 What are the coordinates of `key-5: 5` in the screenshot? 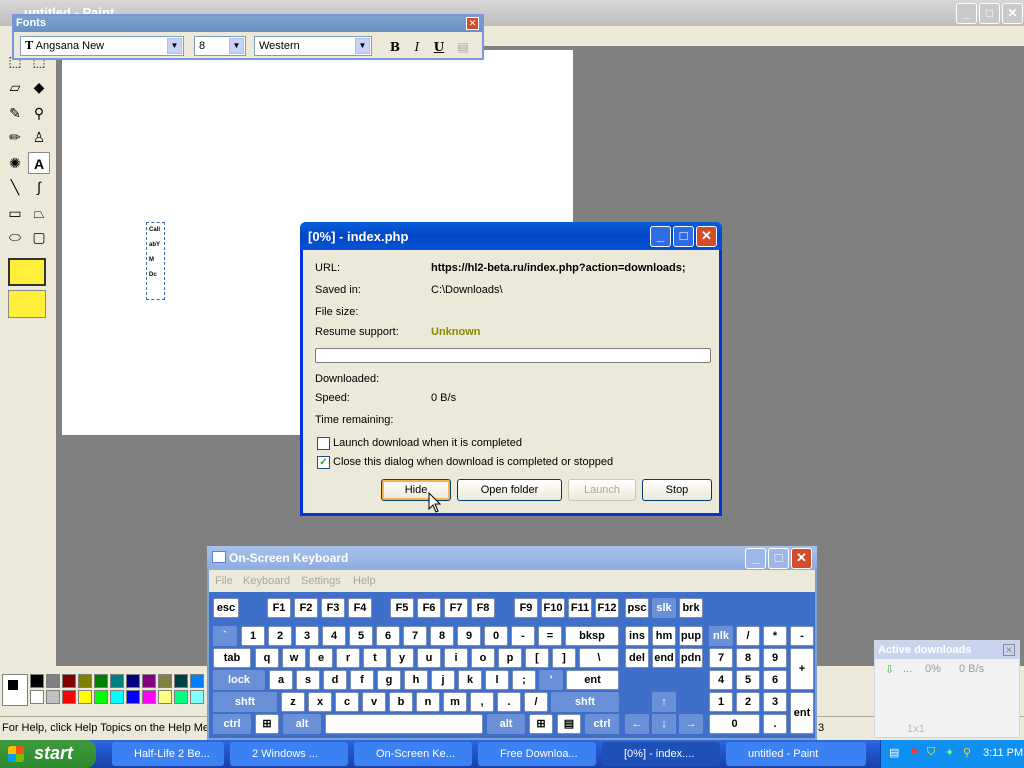 It's located at (361, 636).